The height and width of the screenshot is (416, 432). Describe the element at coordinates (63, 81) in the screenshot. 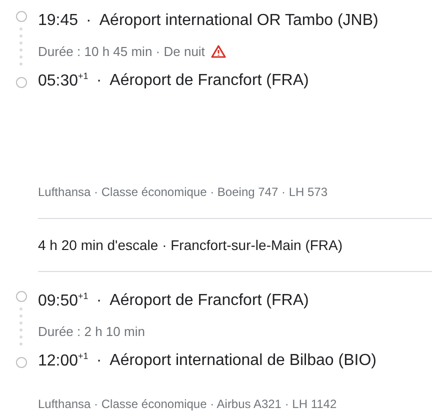

I see `time: 05:30$^{+1}$` at that location.